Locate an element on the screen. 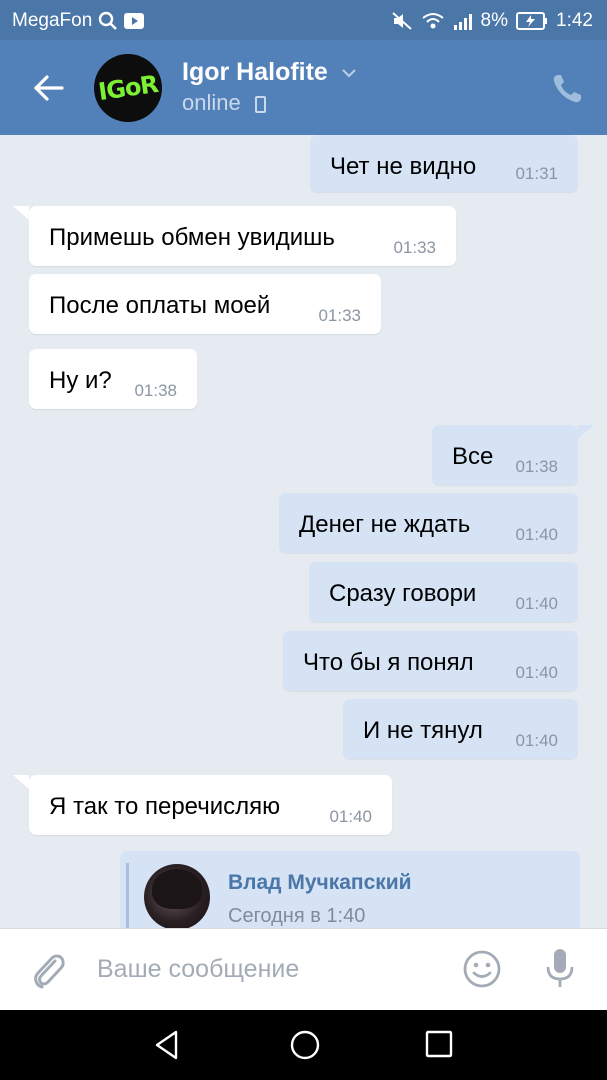 Image resolution: width=607 pixels, height=1080 pixels. message-time: 01:31 is located at coordinates (536, 173).